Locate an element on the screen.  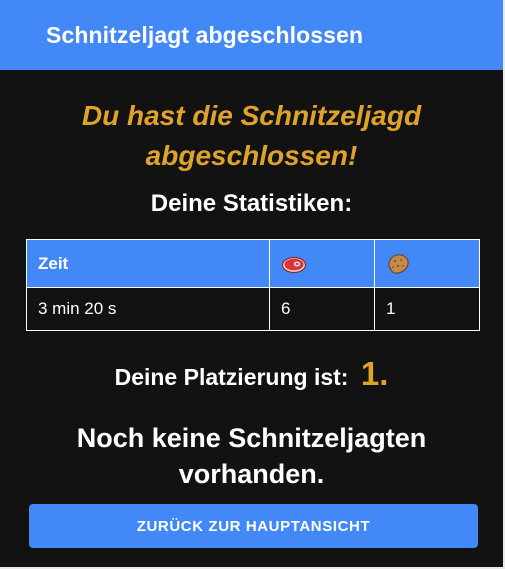
stats-header-row: Zeit is located at coordinates (253, 263).